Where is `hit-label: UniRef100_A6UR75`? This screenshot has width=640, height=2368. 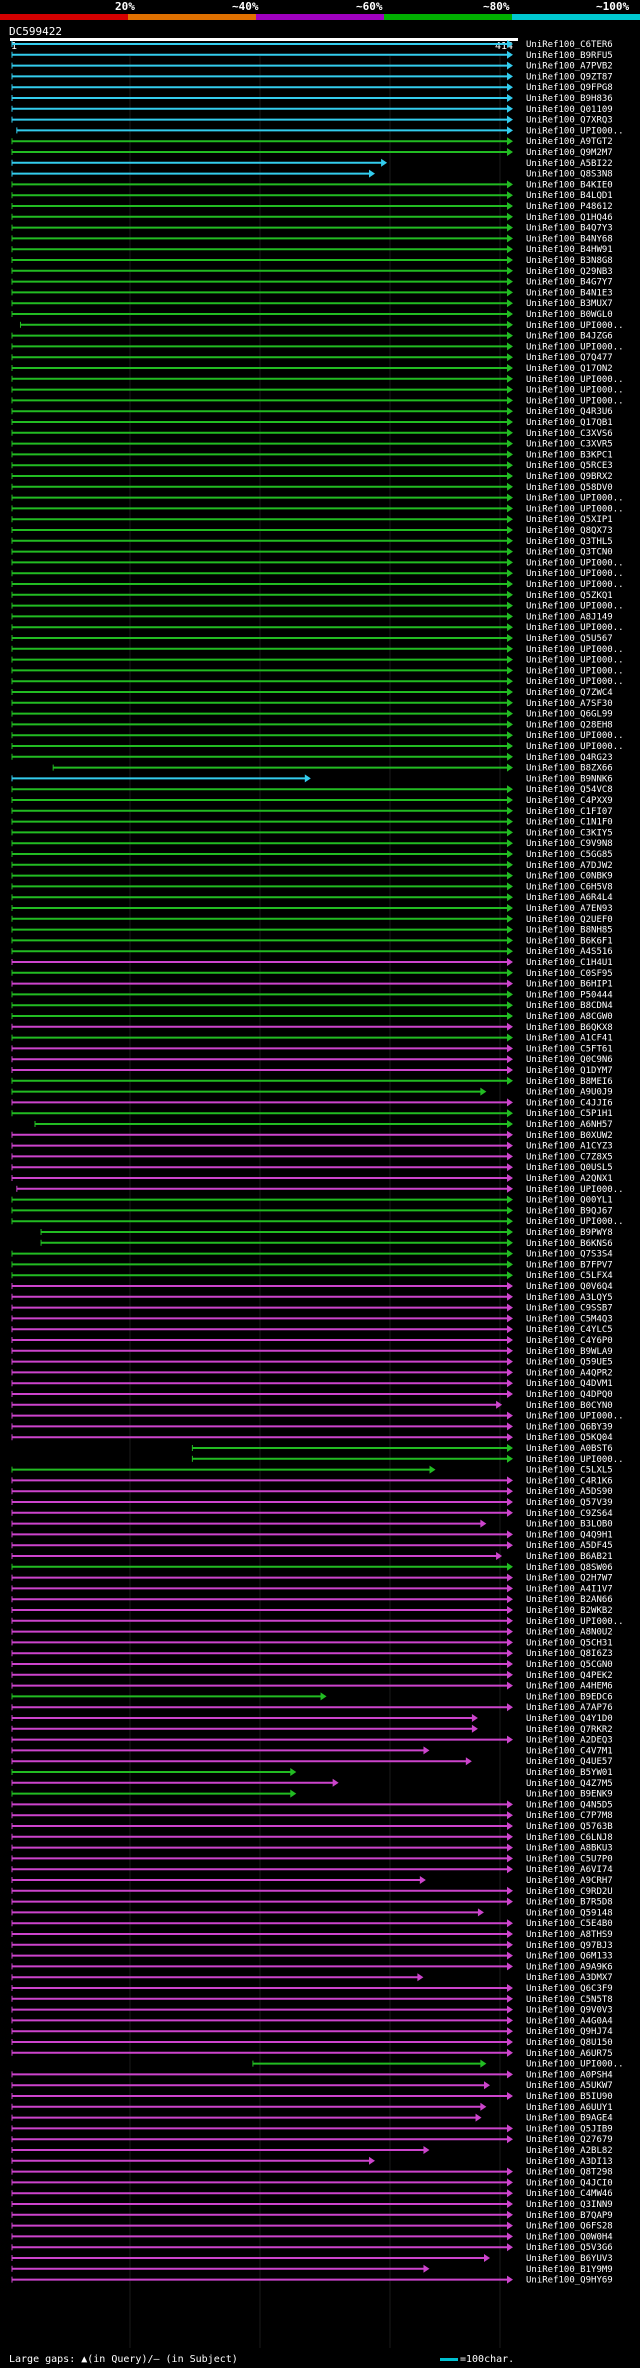 hit-label: UniRef100_A6UR75 is located at coordinates (569, 2054).